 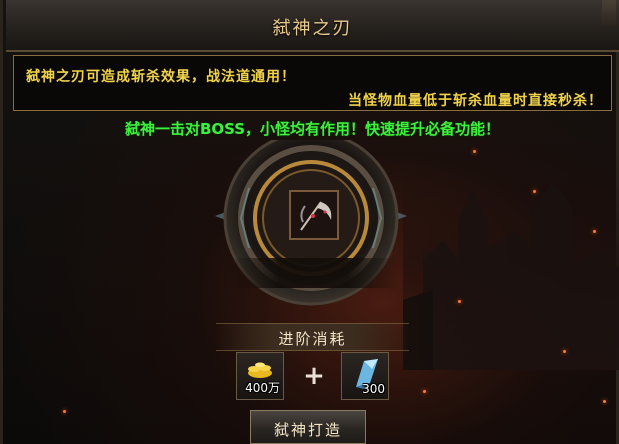 I want to click on title-bar: 弑神之刃, so click(x=312, y=26).